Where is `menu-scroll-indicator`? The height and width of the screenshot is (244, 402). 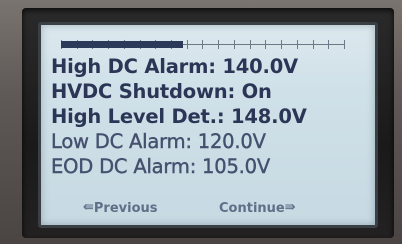 menu-scroll-indicator is located at coordinates (203, 45).